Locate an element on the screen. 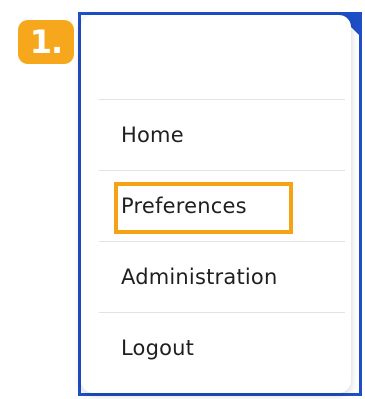 This screenshot has width=365, height=399. menu-item-administration: Administration is located at coordinates (222, 277).